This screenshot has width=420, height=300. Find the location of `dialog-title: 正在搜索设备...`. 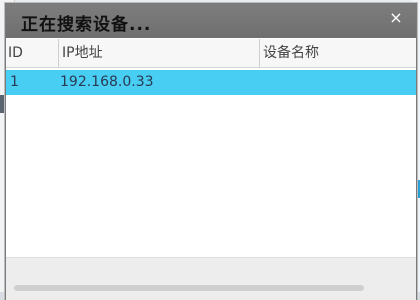

dialog-title: 正在搜索设备... is located at coordinates (86, 25).